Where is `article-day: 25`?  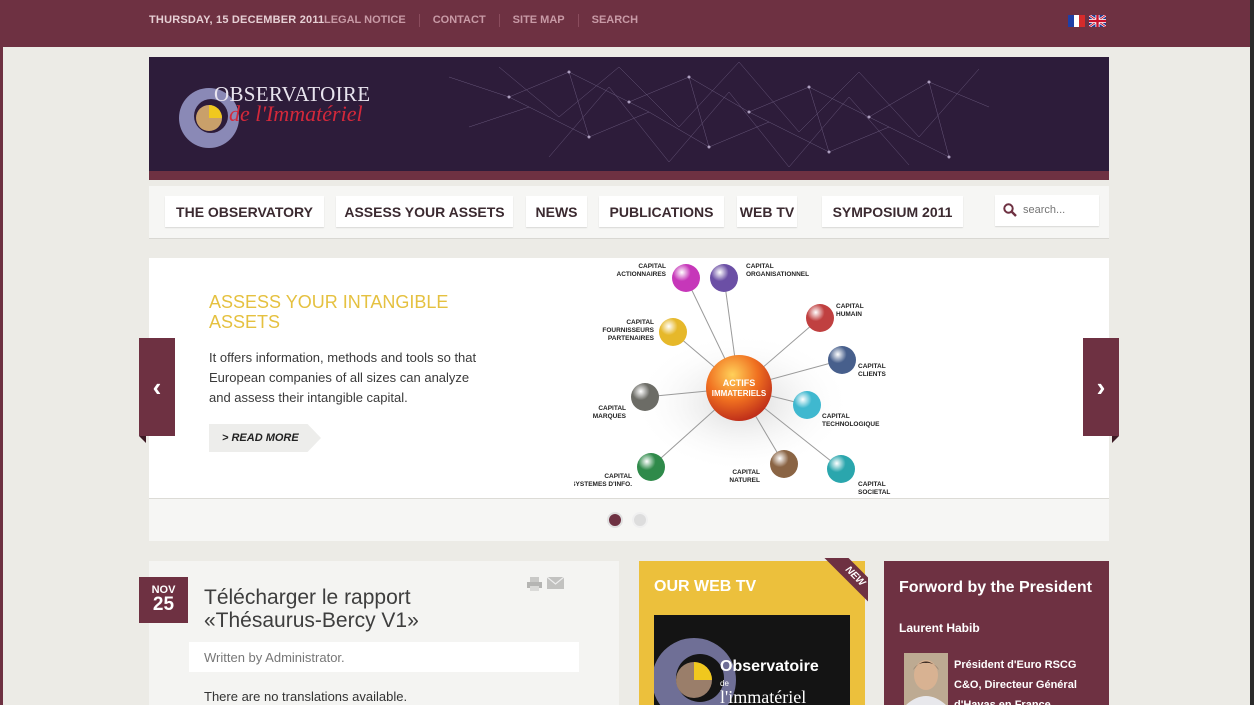 article-day: 25 is located at coordinates (163, 604).